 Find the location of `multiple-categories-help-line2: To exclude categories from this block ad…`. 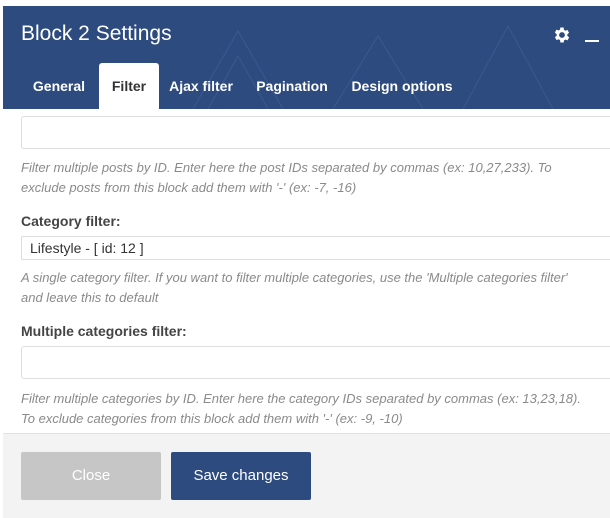

multiple-categories-help-line2: To exclude categories from this block ad… is located at coordinates (212, 418).